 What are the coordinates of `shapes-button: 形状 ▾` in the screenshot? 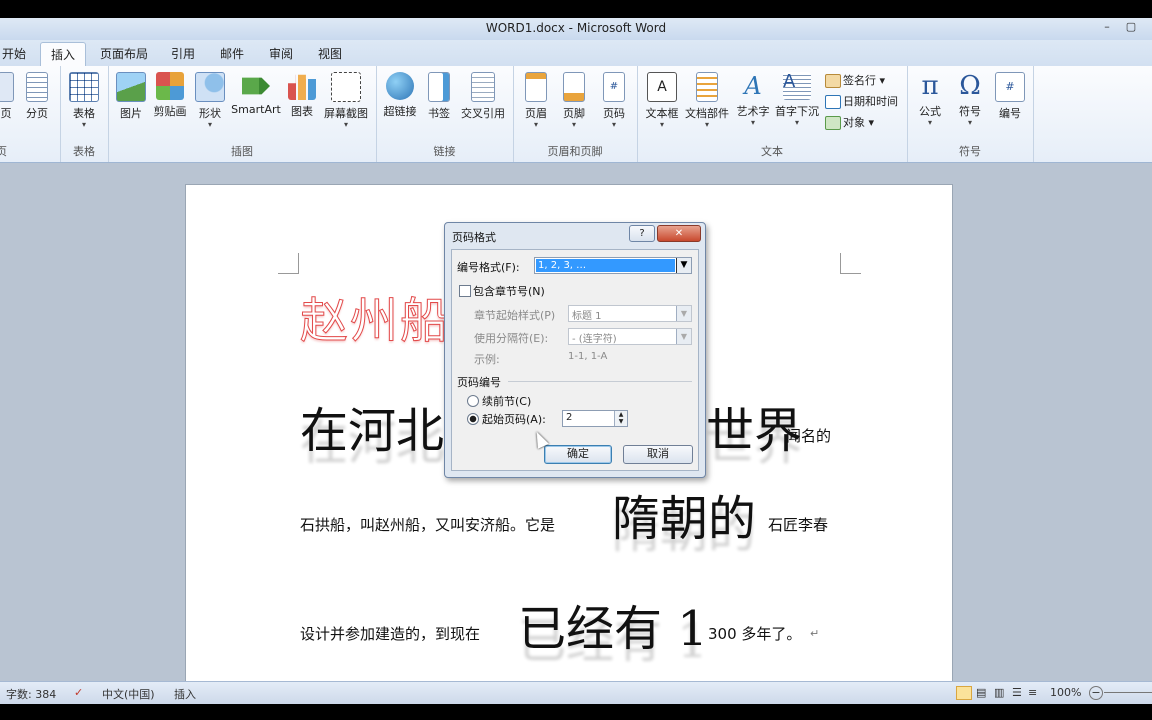 It's located at (210, 100).